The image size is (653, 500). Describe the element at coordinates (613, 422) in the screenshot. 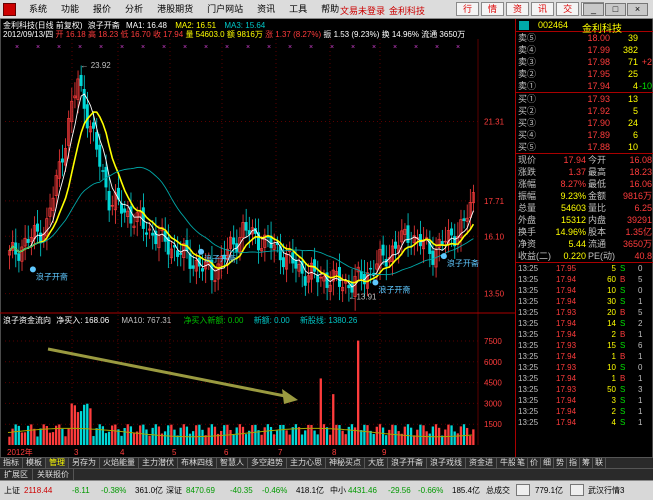

I see `tick-volume: 4` at that location.